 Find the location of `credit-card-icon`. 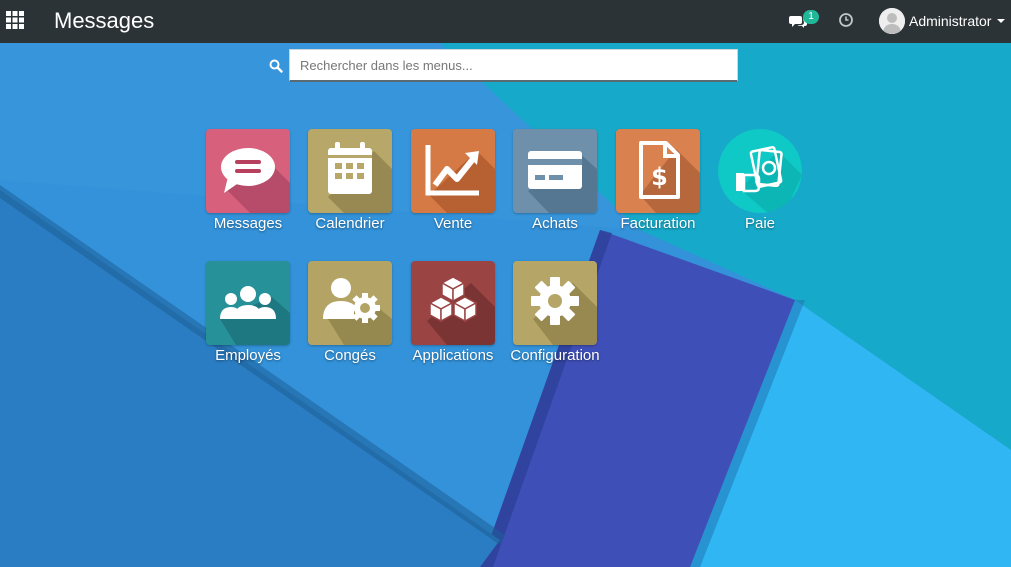

credit-card-icon is located at coordinates (555, 171).